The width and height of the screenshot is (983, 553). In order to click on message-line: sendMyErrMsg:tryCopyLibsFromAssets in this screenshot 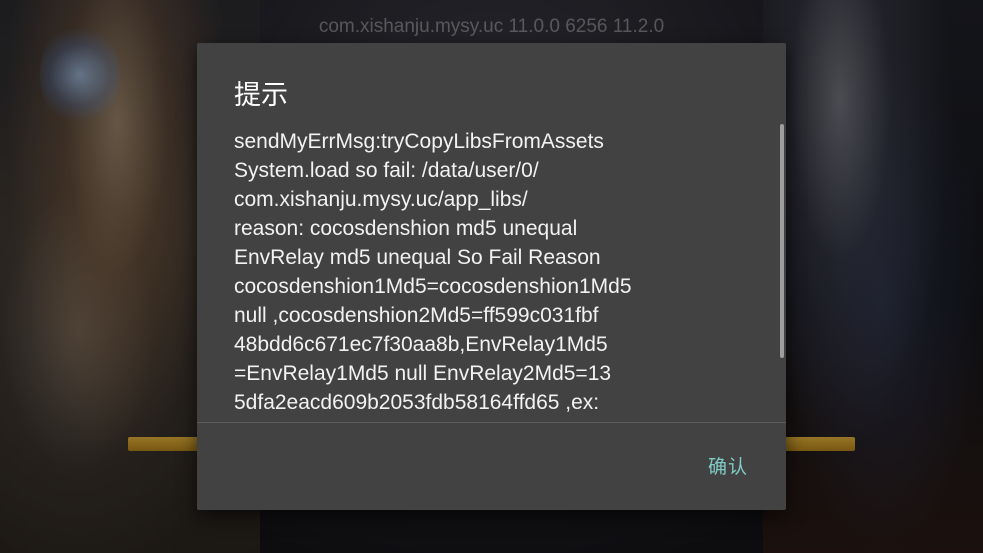, I will do `click(419, 141)`.